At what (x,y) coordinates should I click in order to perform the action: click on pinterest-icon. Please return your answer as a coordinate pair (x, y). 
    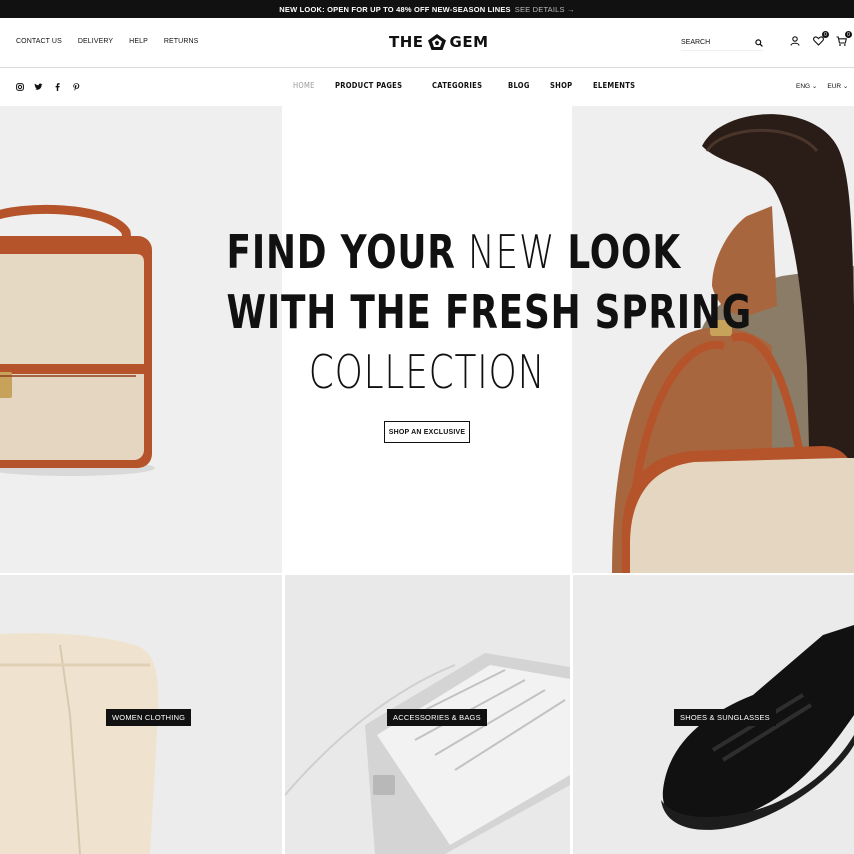
    Looking at the image, I should click on (76, 86).